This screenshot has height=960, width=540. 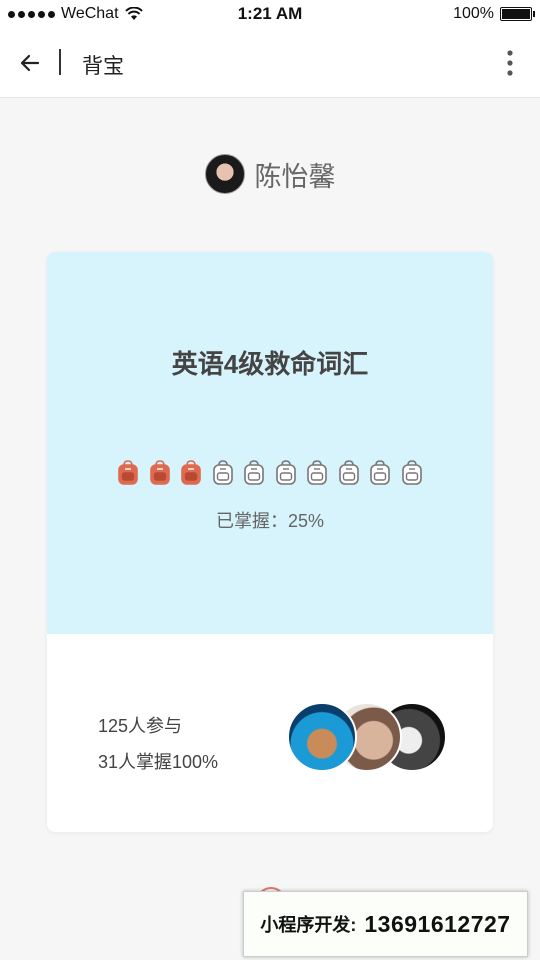 What do you see at coordinates (158, 744) in the screenshot?
I see `card-stats: 125人参与 31人掌握100%` at bounding box center [158, 744].